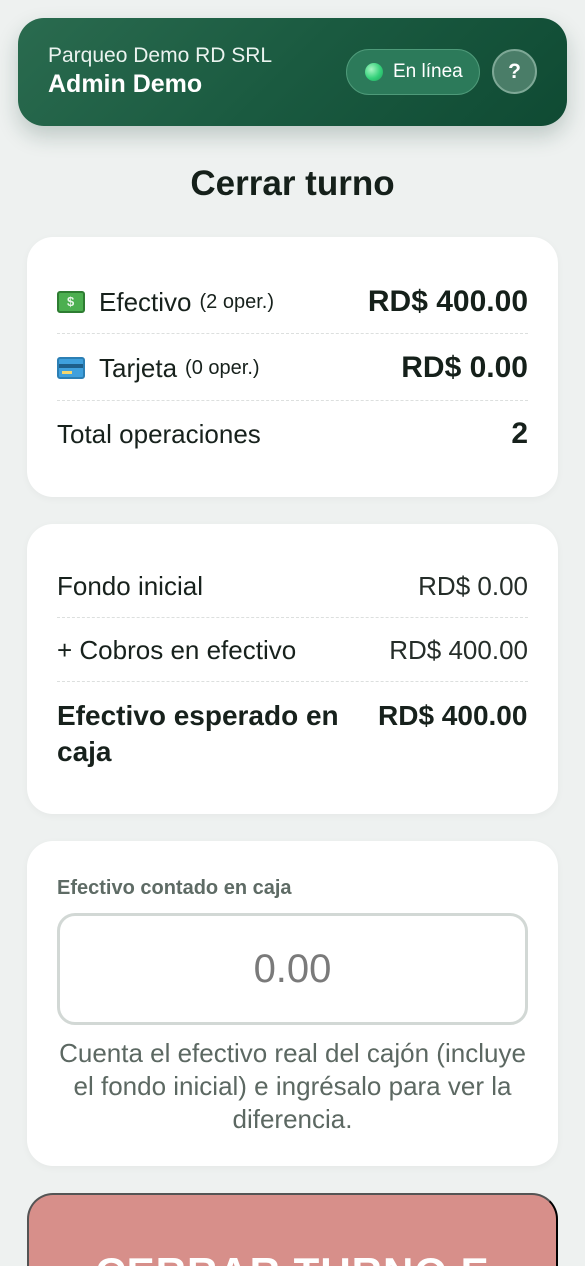  What do you see at coordinates (177, 649) in the screenshot?
I see `cash-collected-label: + Cobros en efectivo` at bounding box center [177, 649].